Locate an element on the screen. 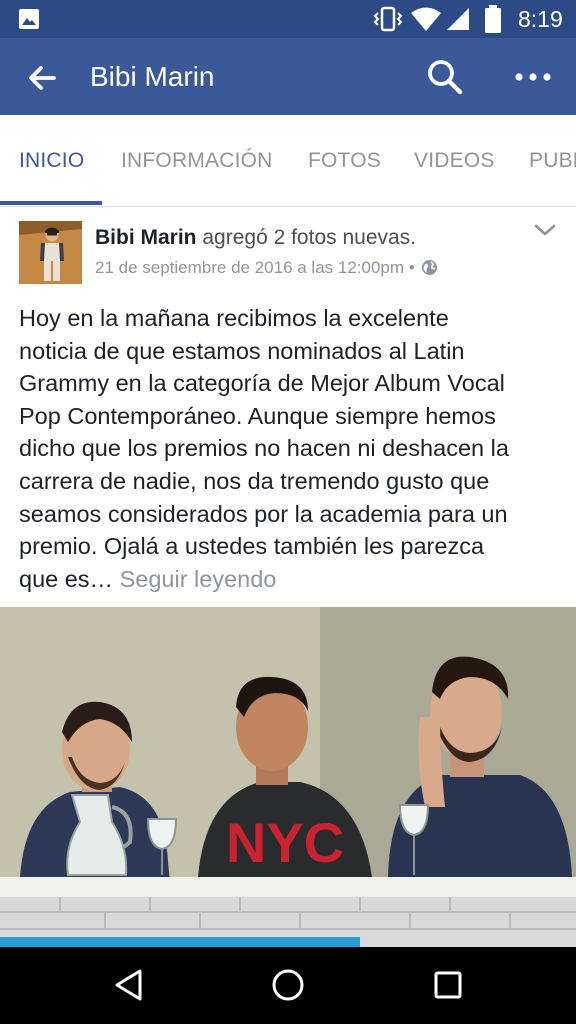 The width and height of the screenshot is (576, 1024). nav-back-icon is located at coordinates (130, 985).